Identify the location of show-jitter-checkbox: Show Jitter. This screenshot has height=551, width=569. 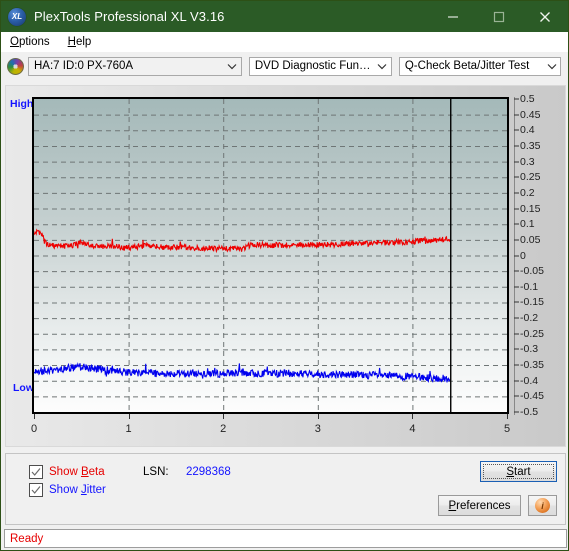
(67, 490).